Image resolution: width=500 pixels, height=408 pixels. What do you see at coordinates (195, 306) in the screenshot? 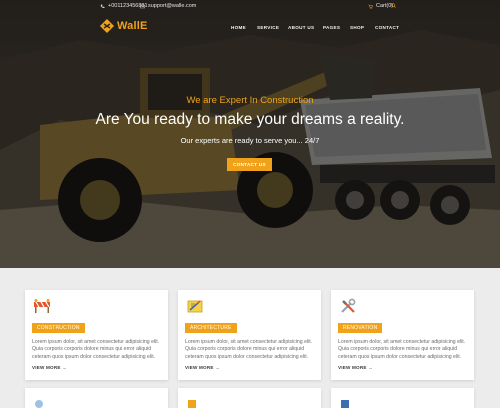
I see `drafting-icon` at bounding box center [195, 306].